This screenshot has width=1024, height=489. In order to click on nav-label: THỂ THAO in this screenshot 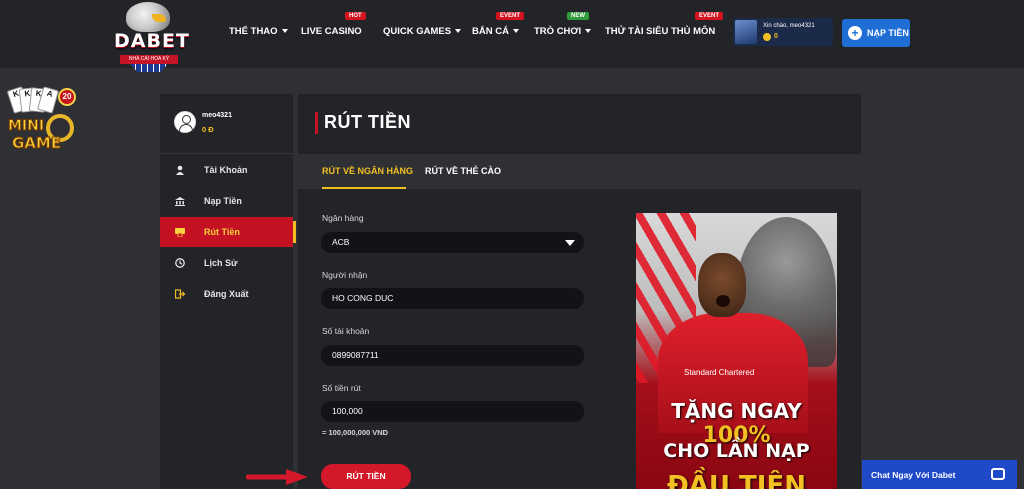, I will do `click(253, 31)`.